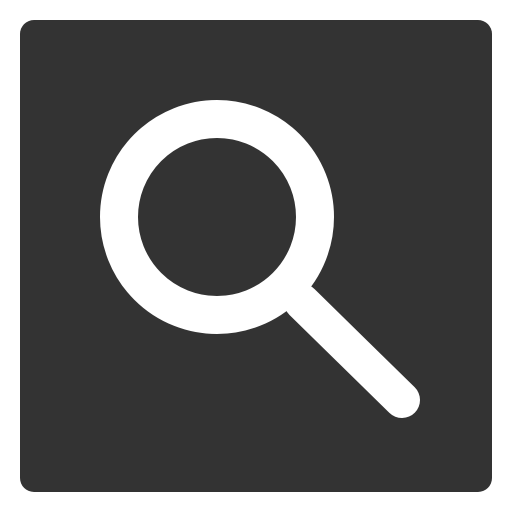 Image resolution: width=512 pixels, height=512 pixels. I want to click on search-icon-handle, so click(352, 351).